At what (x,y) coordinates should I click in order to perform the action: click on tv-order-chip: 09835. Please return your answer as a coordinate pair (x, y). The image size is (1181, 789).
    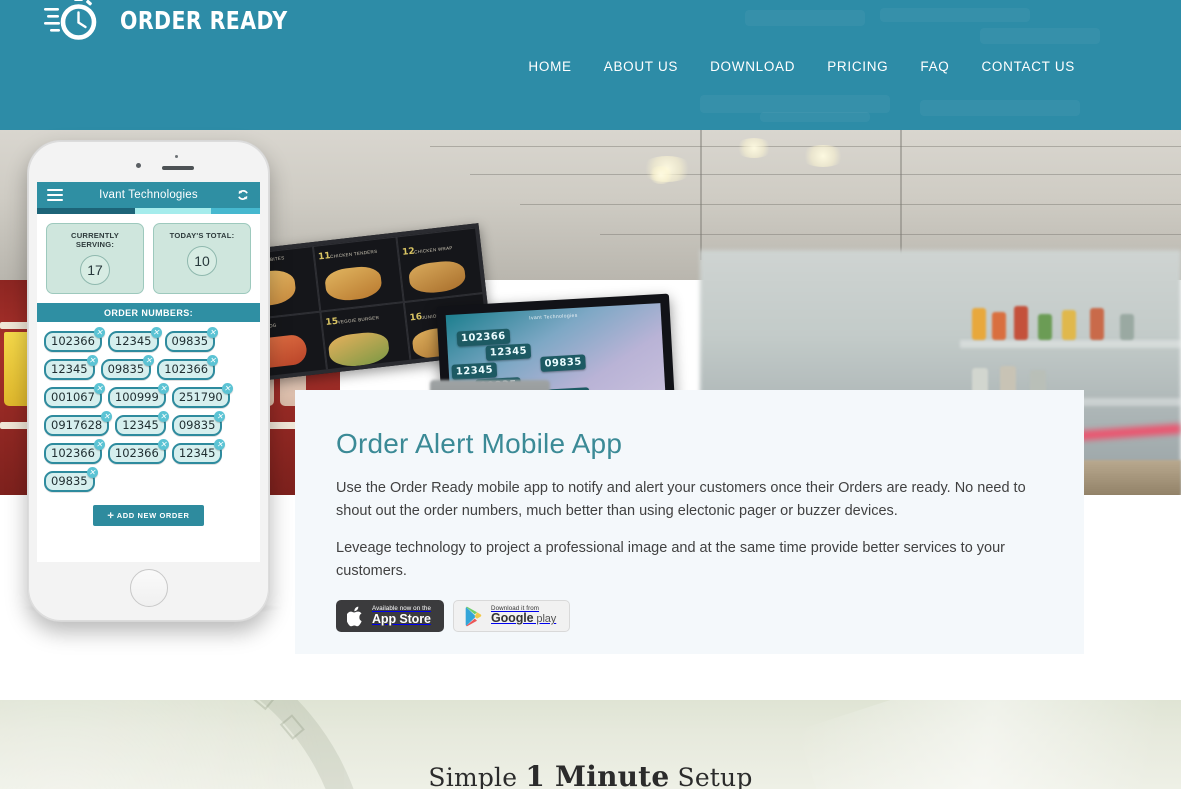
    Looking at the image, I should click on (563, 363).